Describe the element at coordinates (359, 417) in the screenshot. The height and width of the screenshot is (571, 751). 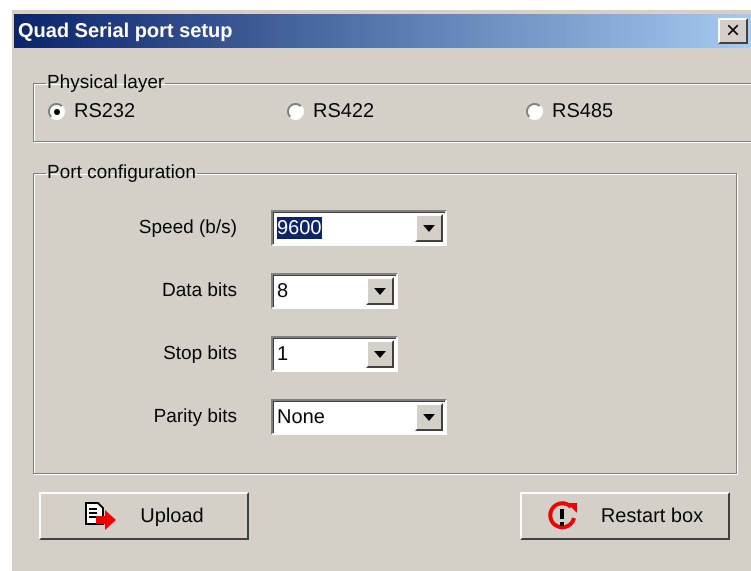
I see `dropdown-field: None` at that location.